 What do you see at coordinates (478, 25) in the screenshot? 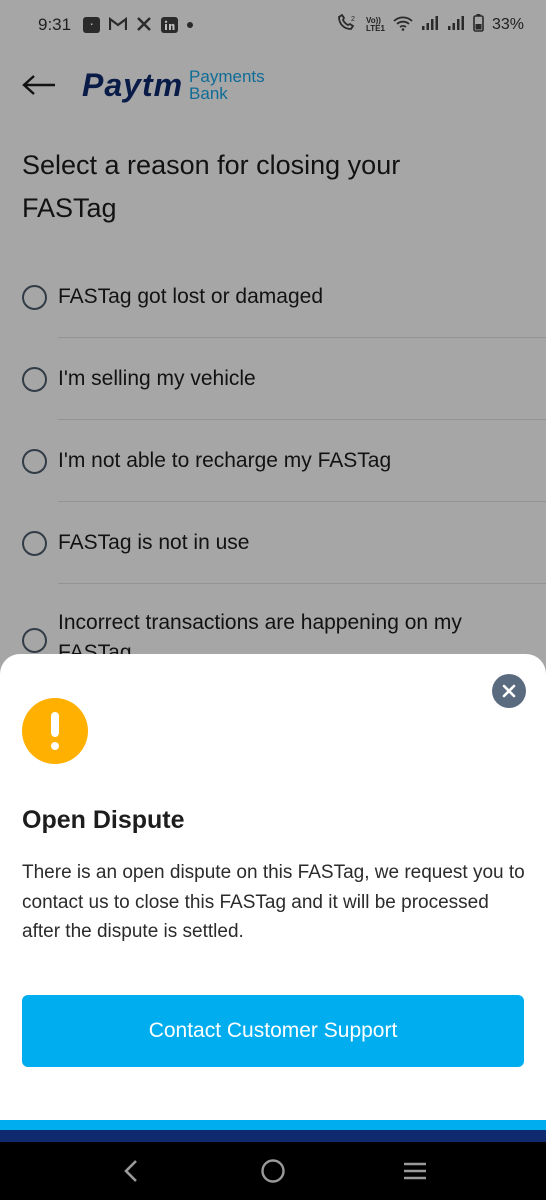
I see `battery-icon` at bounding box center [478, 25].